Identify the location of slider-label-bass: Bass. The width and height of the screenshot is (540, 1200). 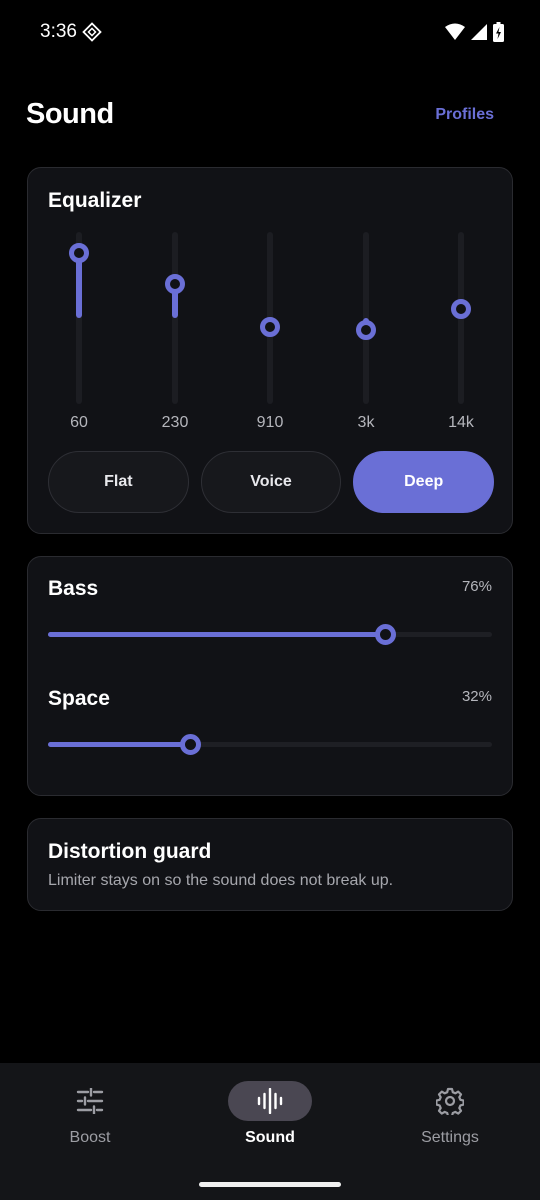
(73, 588).